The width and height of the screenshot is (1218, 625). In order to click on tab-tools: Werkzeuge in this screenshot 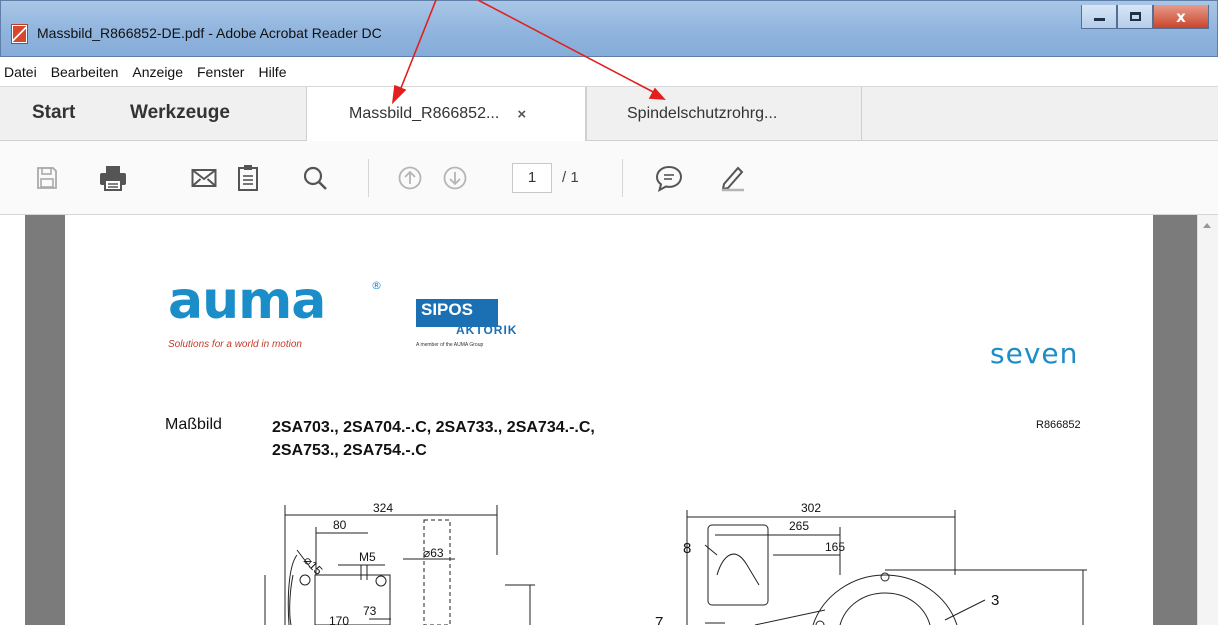, I will do `click(180, 113)`.